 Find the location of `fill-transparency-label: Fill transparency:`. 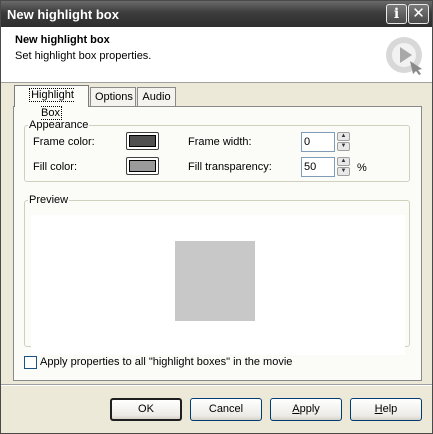

fill-transparency-label: Fill transparency: is located at coordinates (230, 167).